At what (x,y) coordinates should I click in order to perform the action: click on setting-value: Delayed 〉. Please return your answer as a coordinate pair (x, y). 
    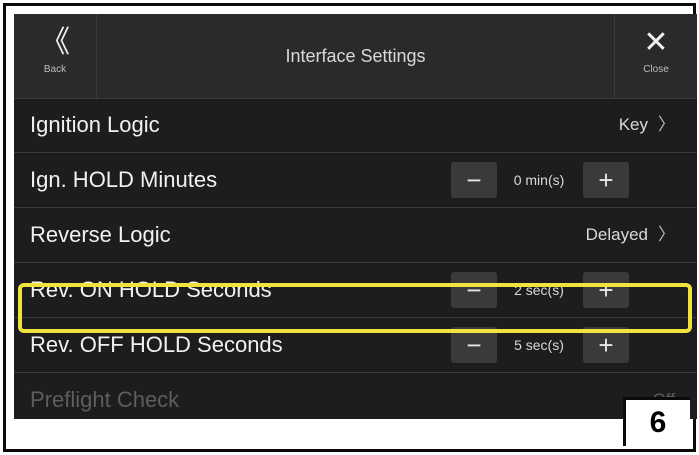
    Looking at the image, I should click on (630, 235).